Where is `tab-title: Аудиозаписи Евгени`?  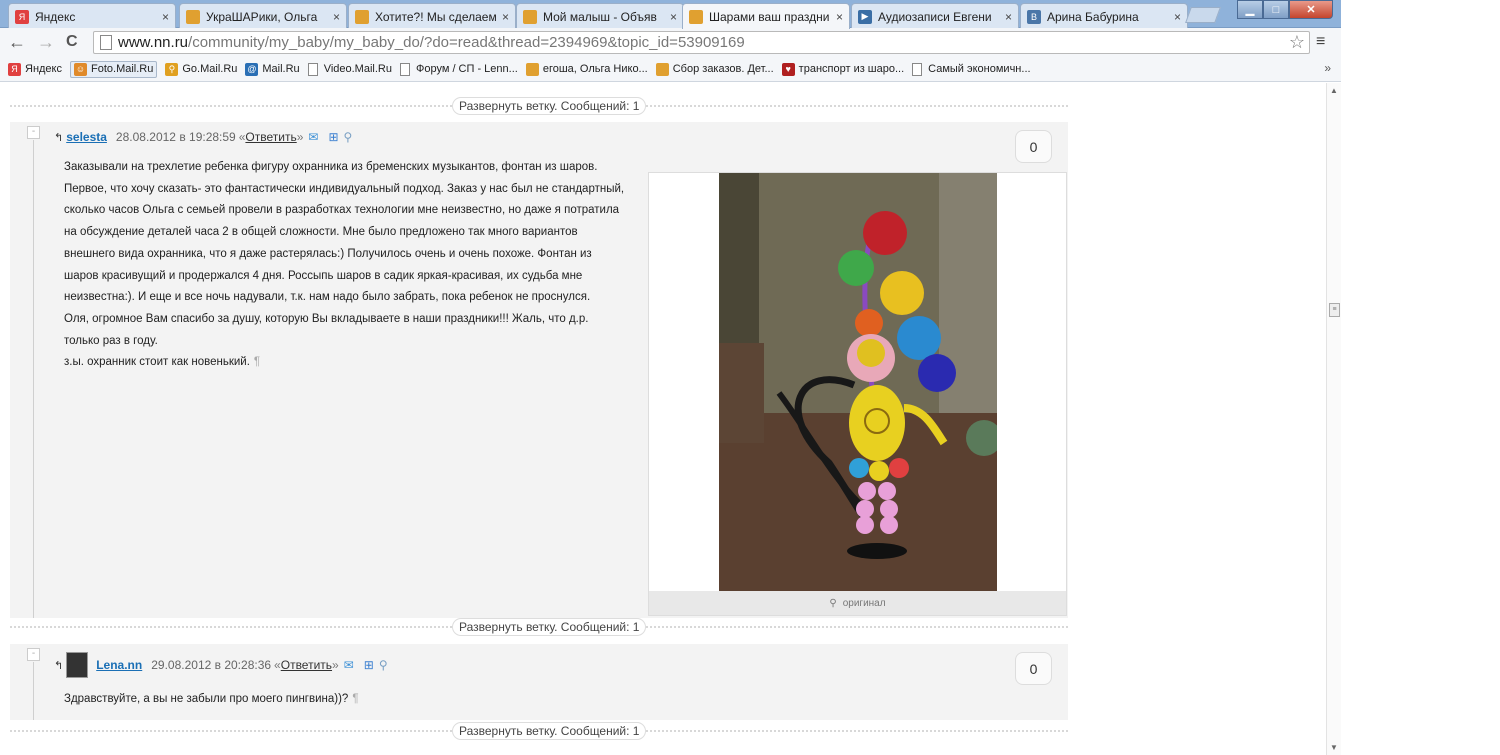
tab-title: Аудиозаписи Евгени is located at coordinates (935, 16).